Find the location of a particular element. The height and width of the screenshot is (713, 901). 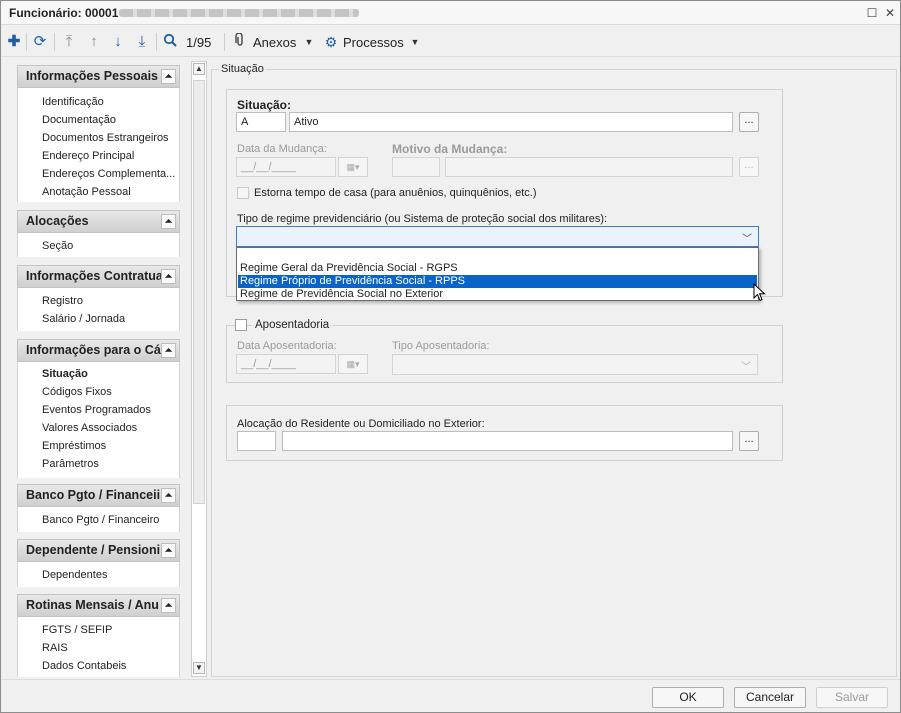

next-record-icon: ↓ is located at coordinates (118, 42).